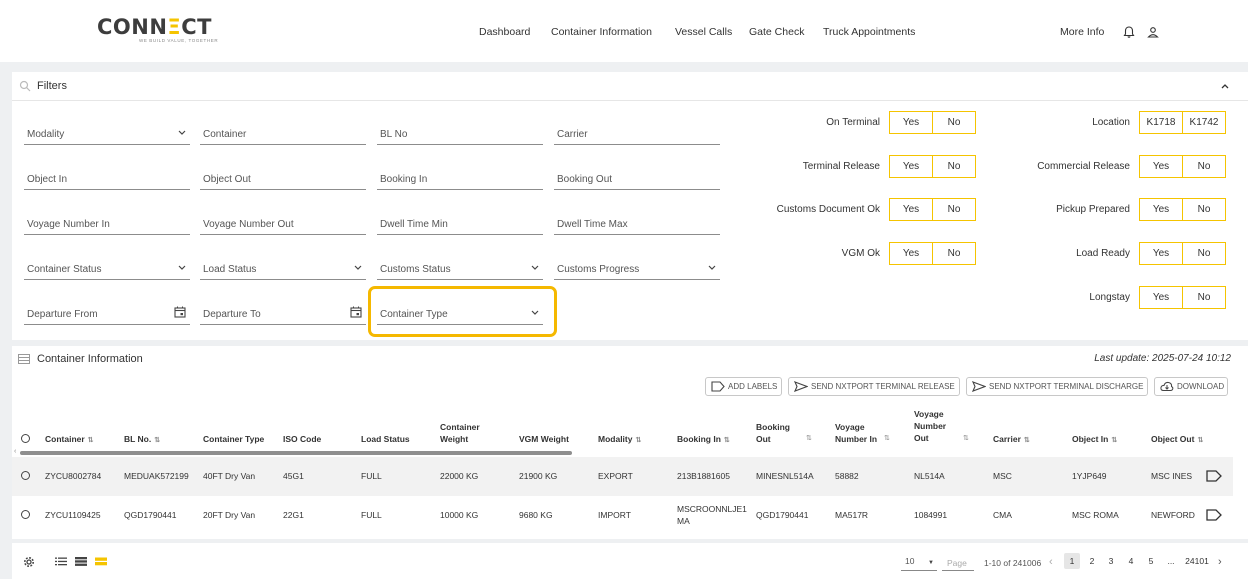 The height and width of the screenshot is (579, 1248). I want to click on pickup-prepared-yes: Yes, so click(1161, 209).